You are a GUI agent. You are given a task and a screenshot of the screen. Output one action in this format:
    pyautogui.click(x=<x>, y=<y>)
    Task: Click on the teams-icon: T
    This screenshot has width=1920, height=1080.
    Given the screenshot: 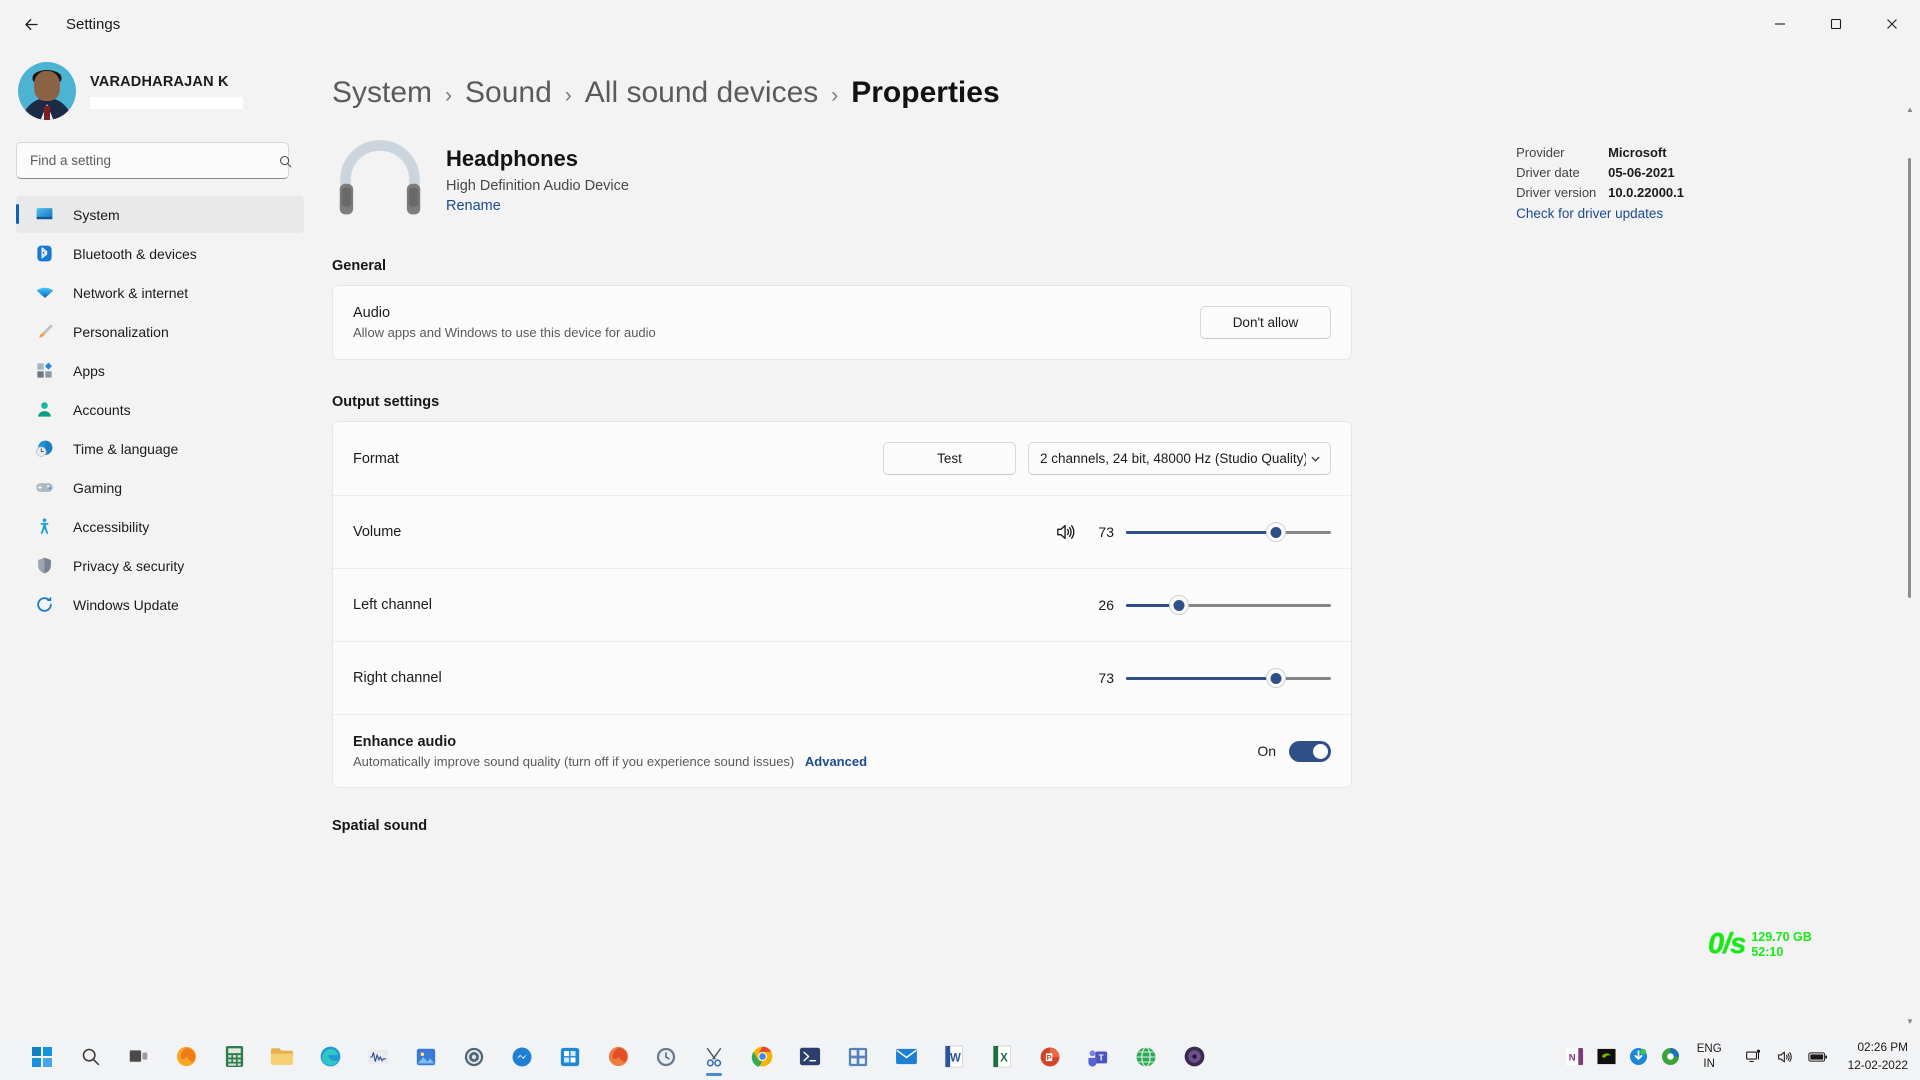 What is the action you would take?
    pyautogui.click(x=1098, y=1058)
    